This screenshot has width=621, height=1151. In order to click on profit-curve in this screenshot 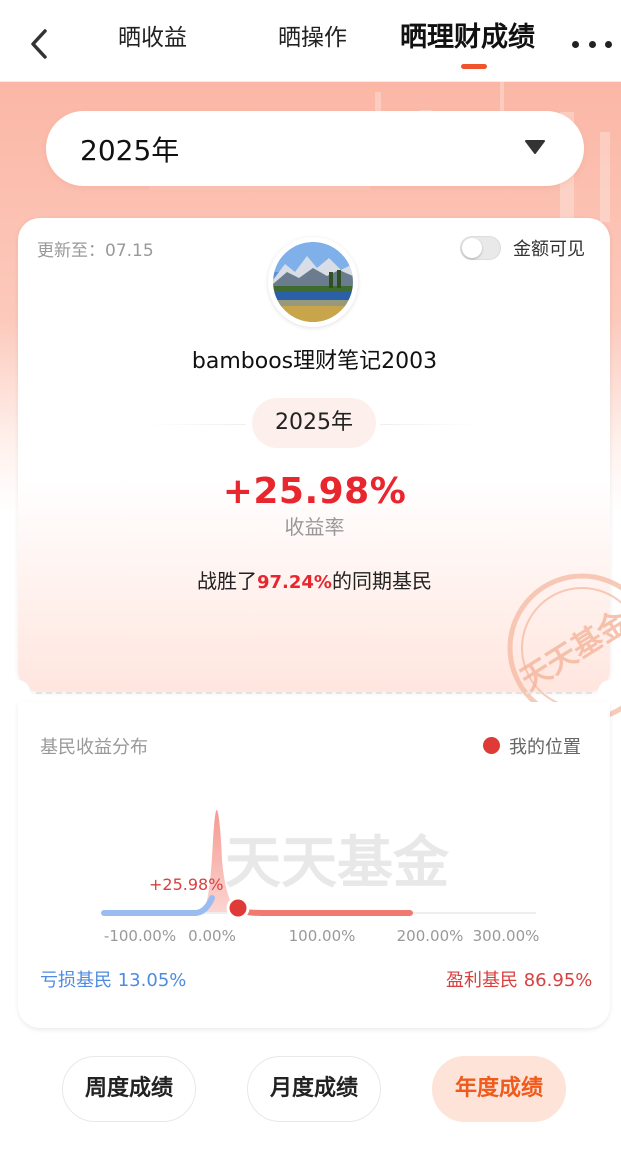, I will do `click(324, 911)`.